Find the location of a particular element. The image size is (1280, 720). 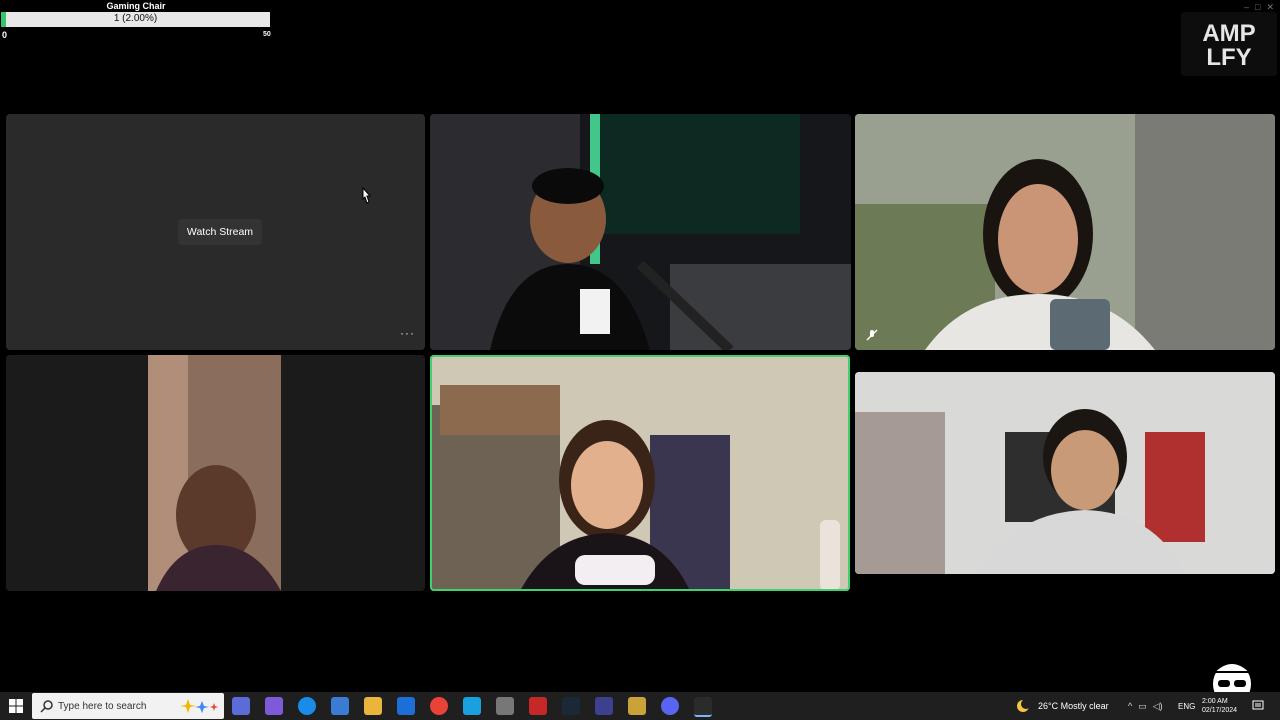

weather-text: 26°C Mostly clear is located at coordinates (1073, 706).